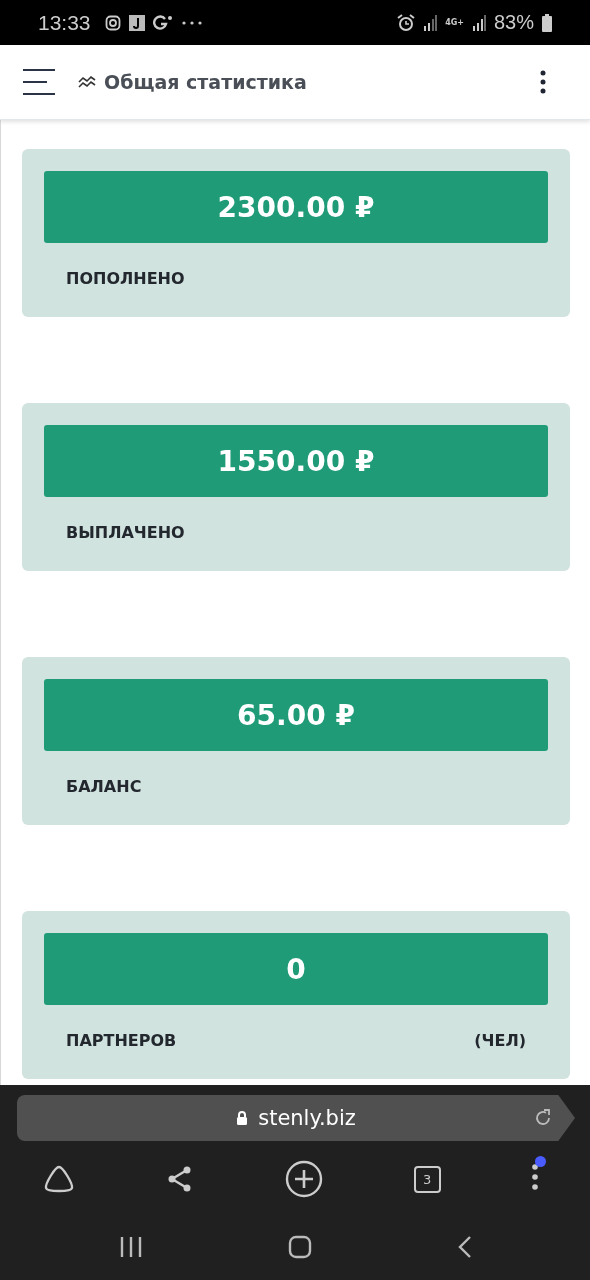  Describe the element at coordinates (64, 22) in the screenshot. I see `status-time: 13:33` at that location.